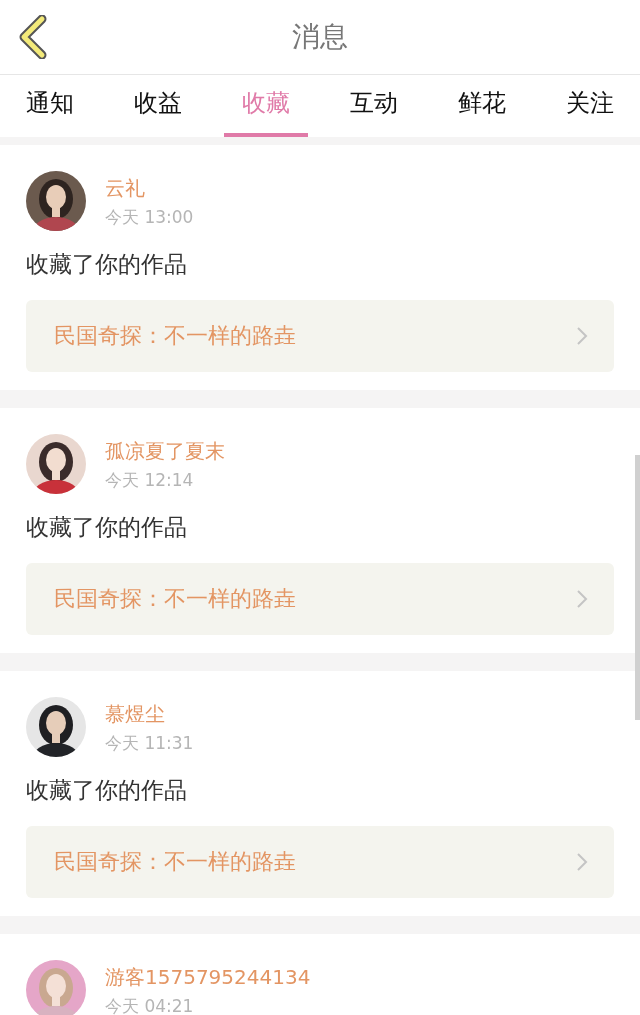  Describe the element at coordinates (320, 37) in the screenshot. I see `page-title: 消息` at that location.